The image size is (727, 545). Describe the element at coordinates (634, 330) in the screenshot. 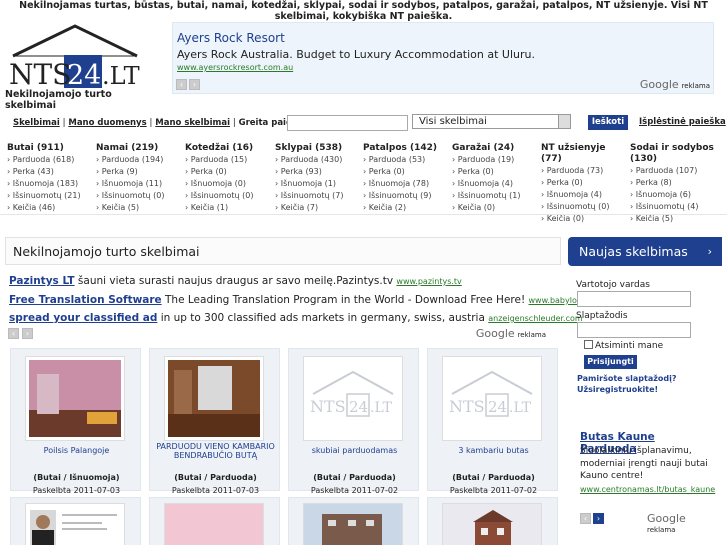

I see `password-input` at that location.